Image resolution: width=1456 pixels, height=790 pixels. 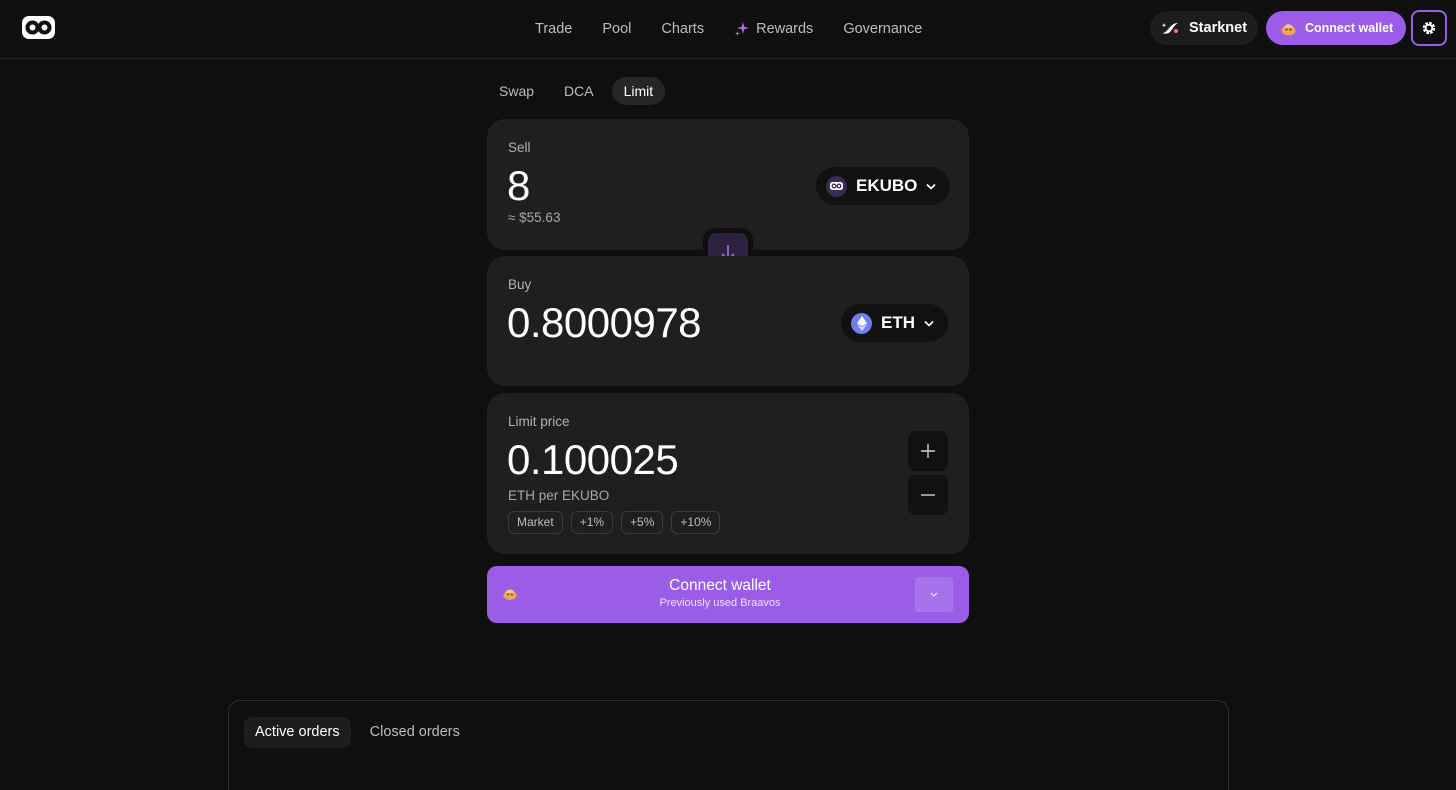 I want to click on preset-plus-10: +10%, so click(x=696, y=522).